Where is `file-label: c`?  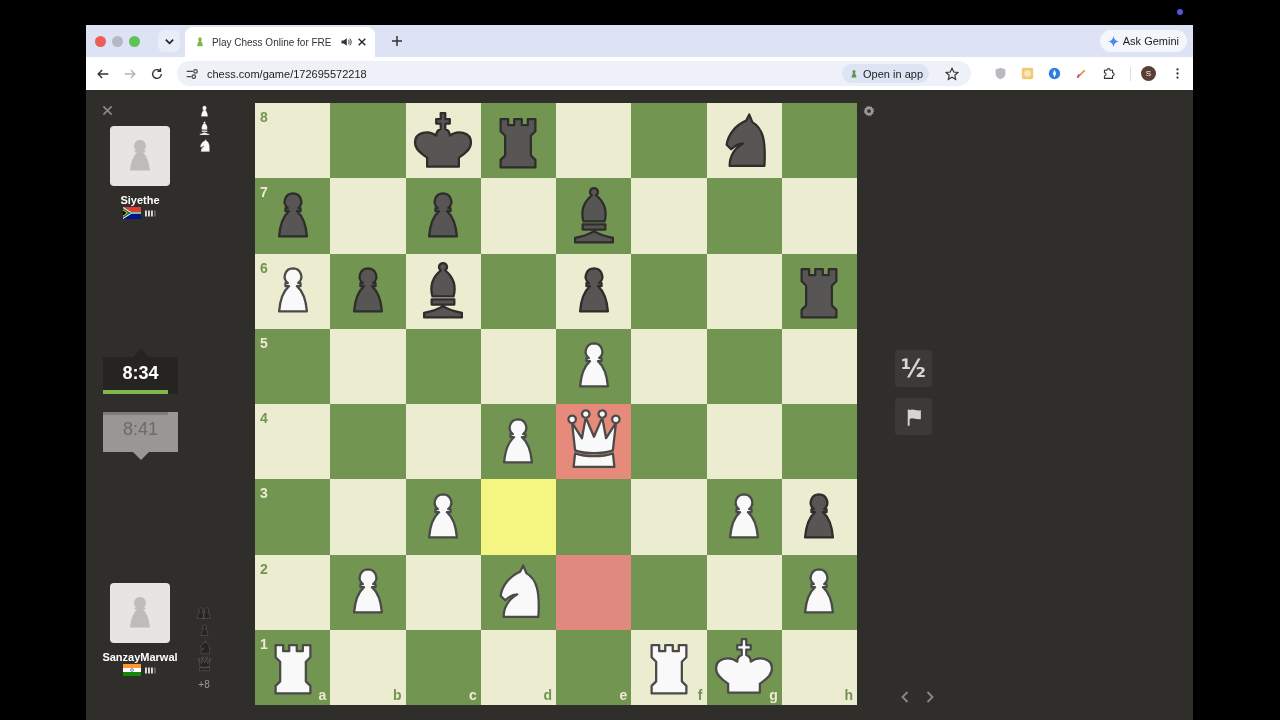
file-label: c is located at coordinates (472, 695).